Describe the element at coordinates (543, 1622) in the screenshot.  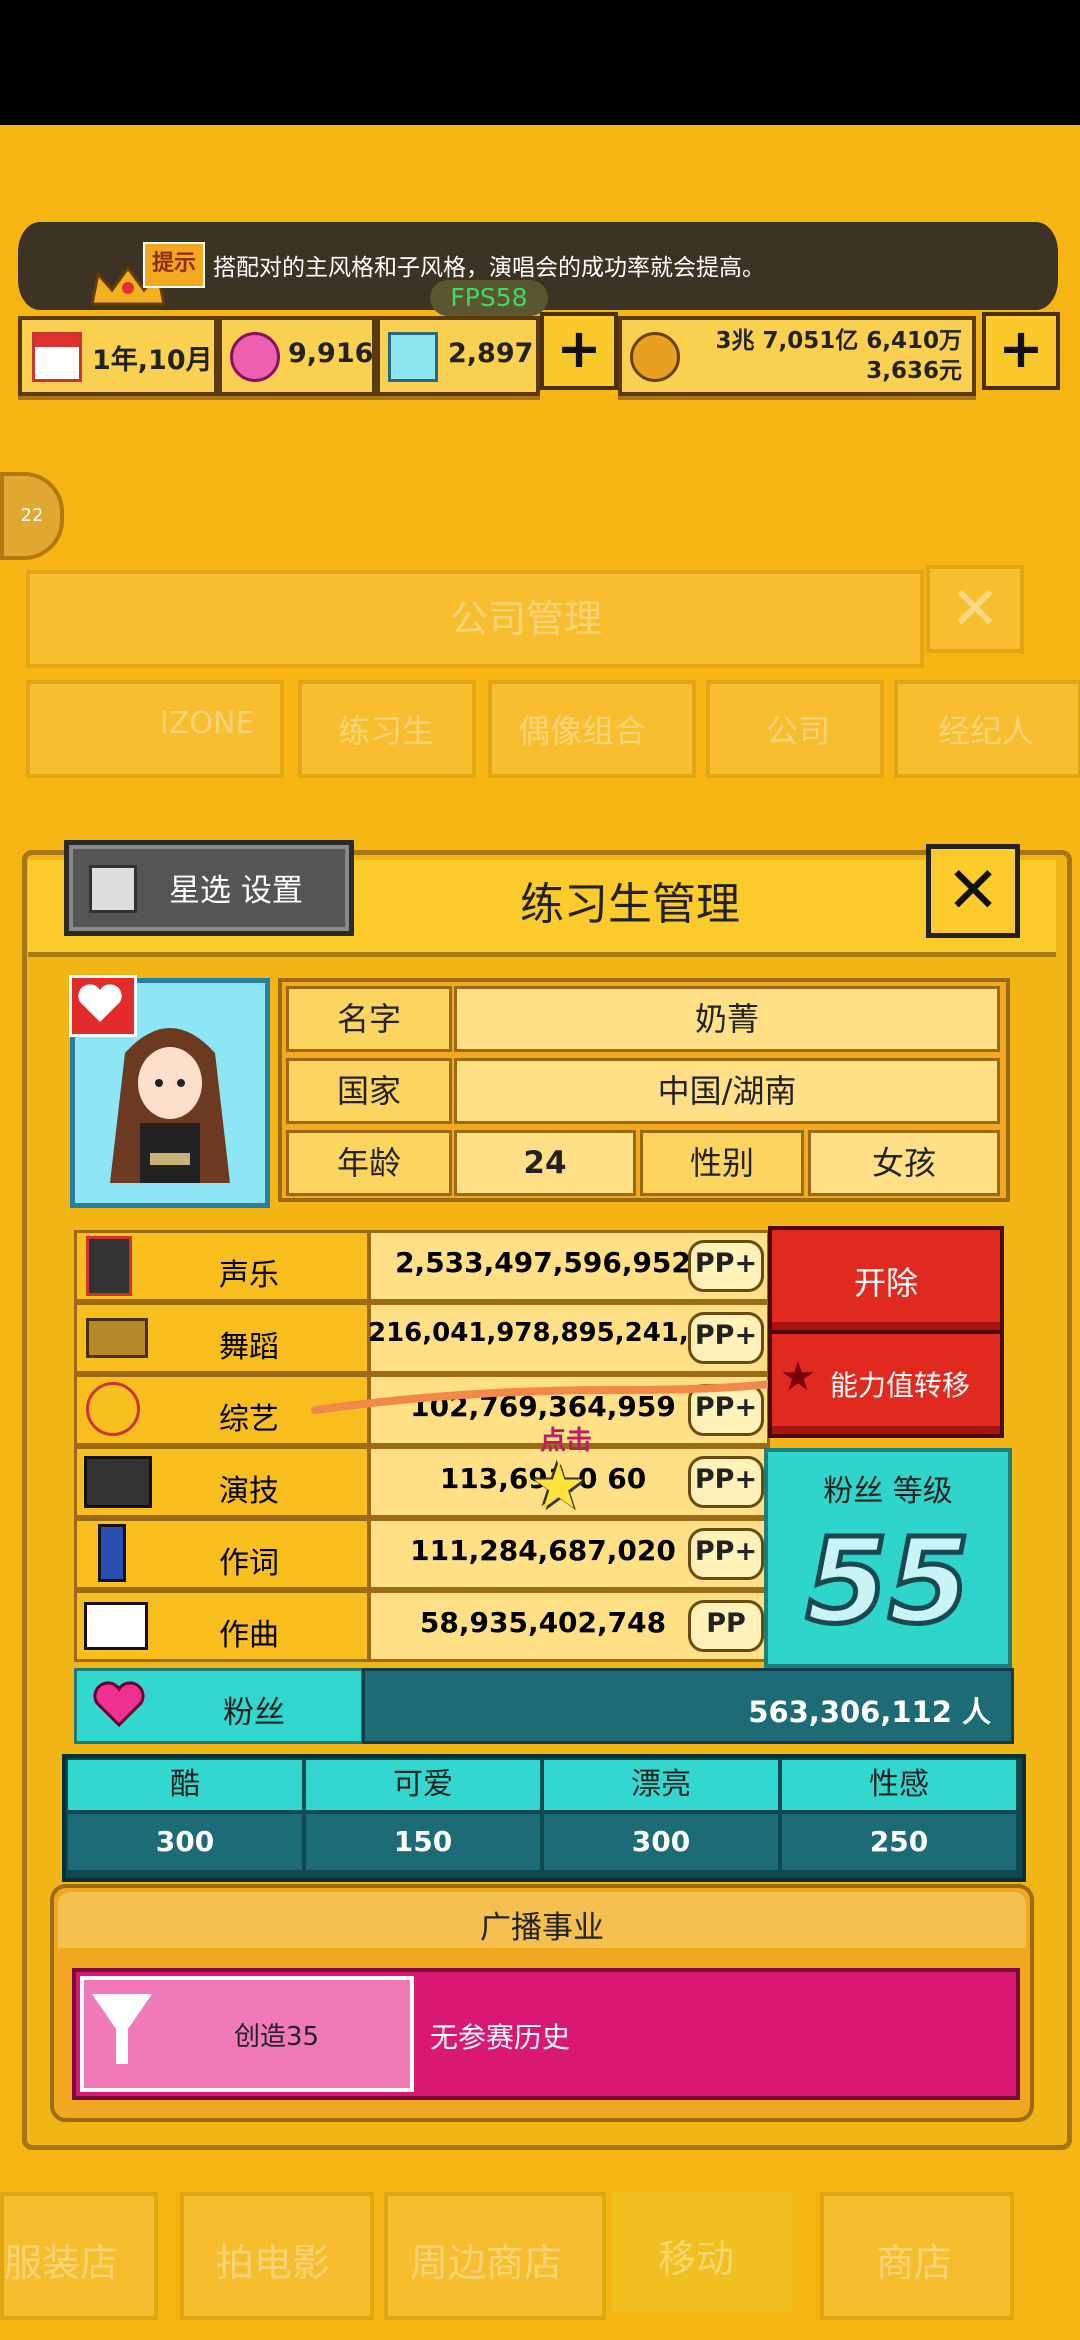
I see `stat-value: 58,935,402,748` at that location.